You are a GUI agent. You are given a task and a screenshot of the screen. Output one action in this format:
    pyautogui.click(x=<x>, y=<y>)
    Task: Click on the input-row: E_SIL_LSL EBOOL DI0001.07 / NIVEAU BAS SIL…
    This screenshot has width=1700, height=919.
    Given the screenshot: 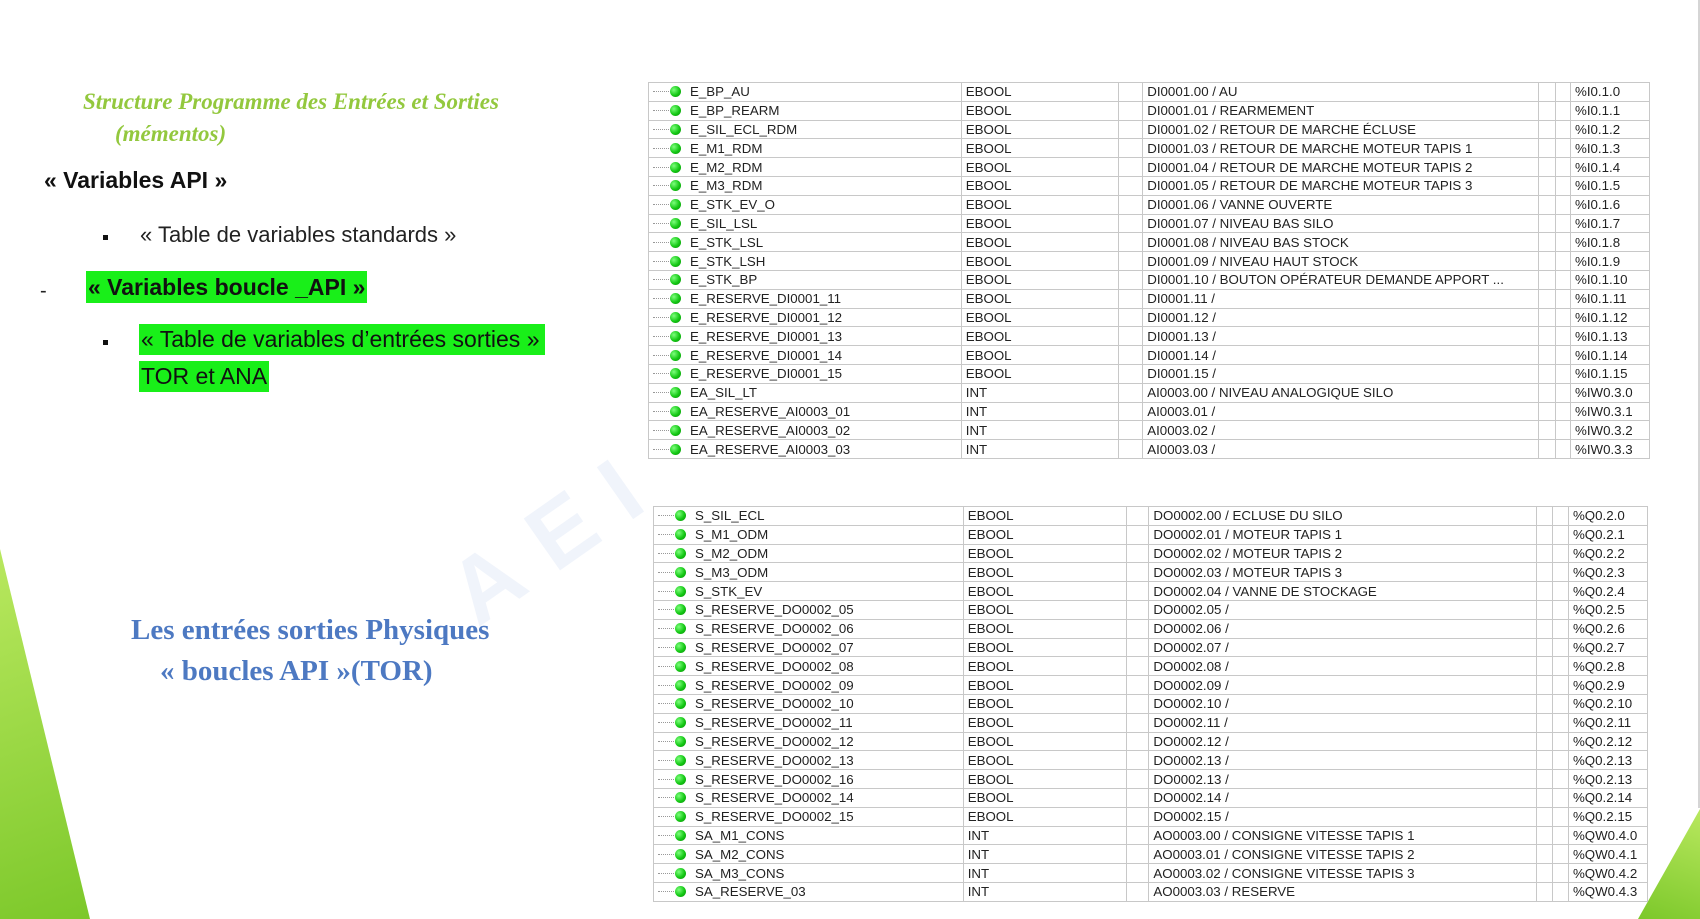 What is the action you would take?
    pyautogui.click(x=1149, y=223)
    